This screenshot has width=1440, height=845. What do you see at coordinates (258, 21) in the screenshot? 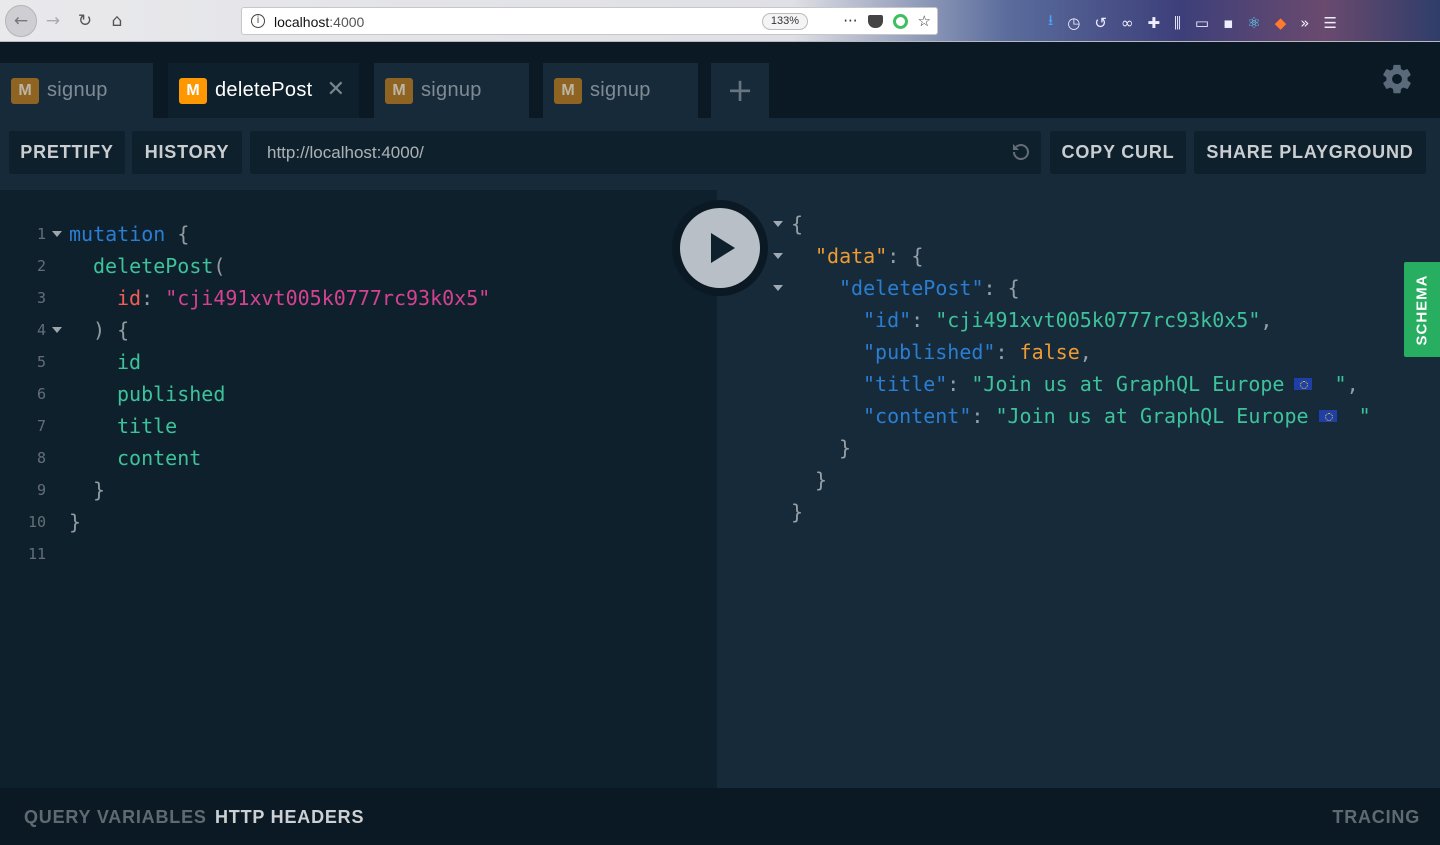
I see `info-icon: i` at bounding box center [258, 21].